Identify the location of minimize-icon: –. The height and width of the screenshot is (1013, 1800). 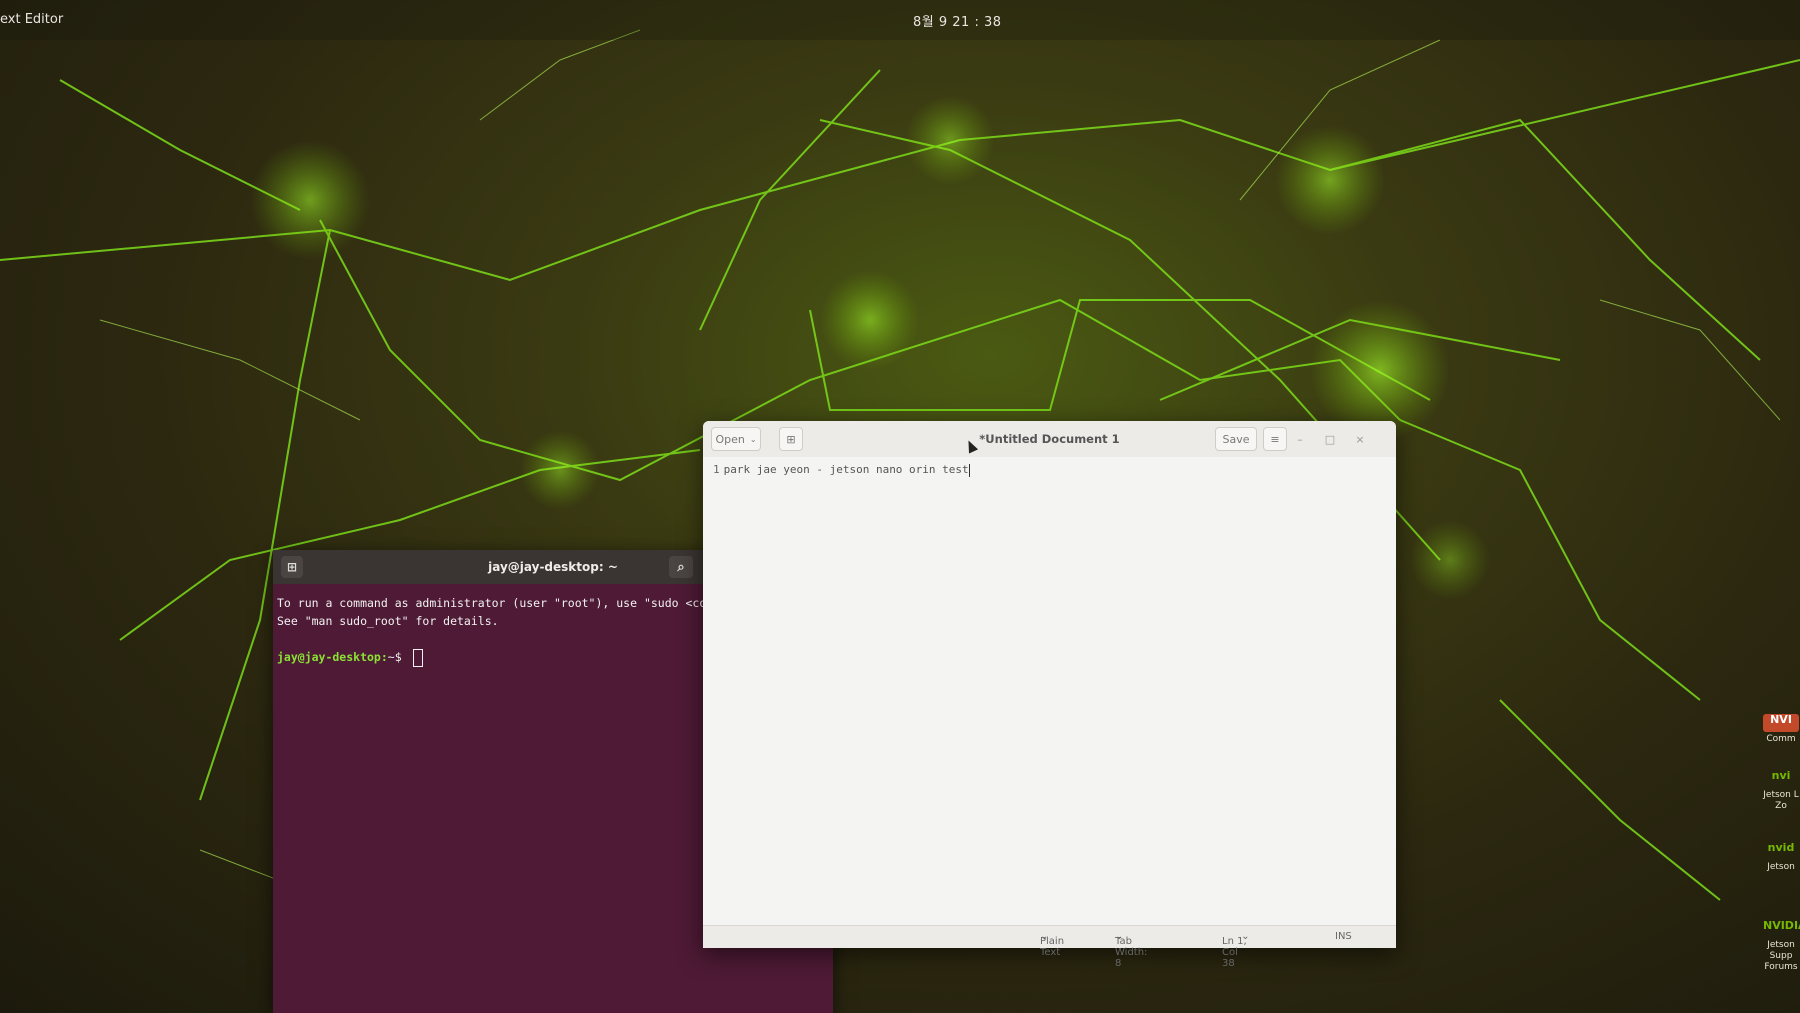
(1300, 439).